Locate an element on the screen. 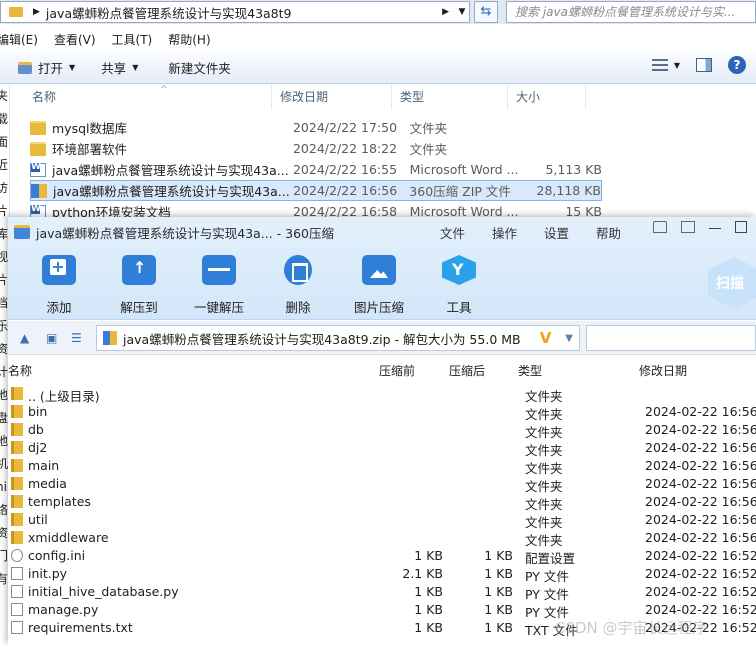  column-type: 类型 is located at coordinates (450, 97).